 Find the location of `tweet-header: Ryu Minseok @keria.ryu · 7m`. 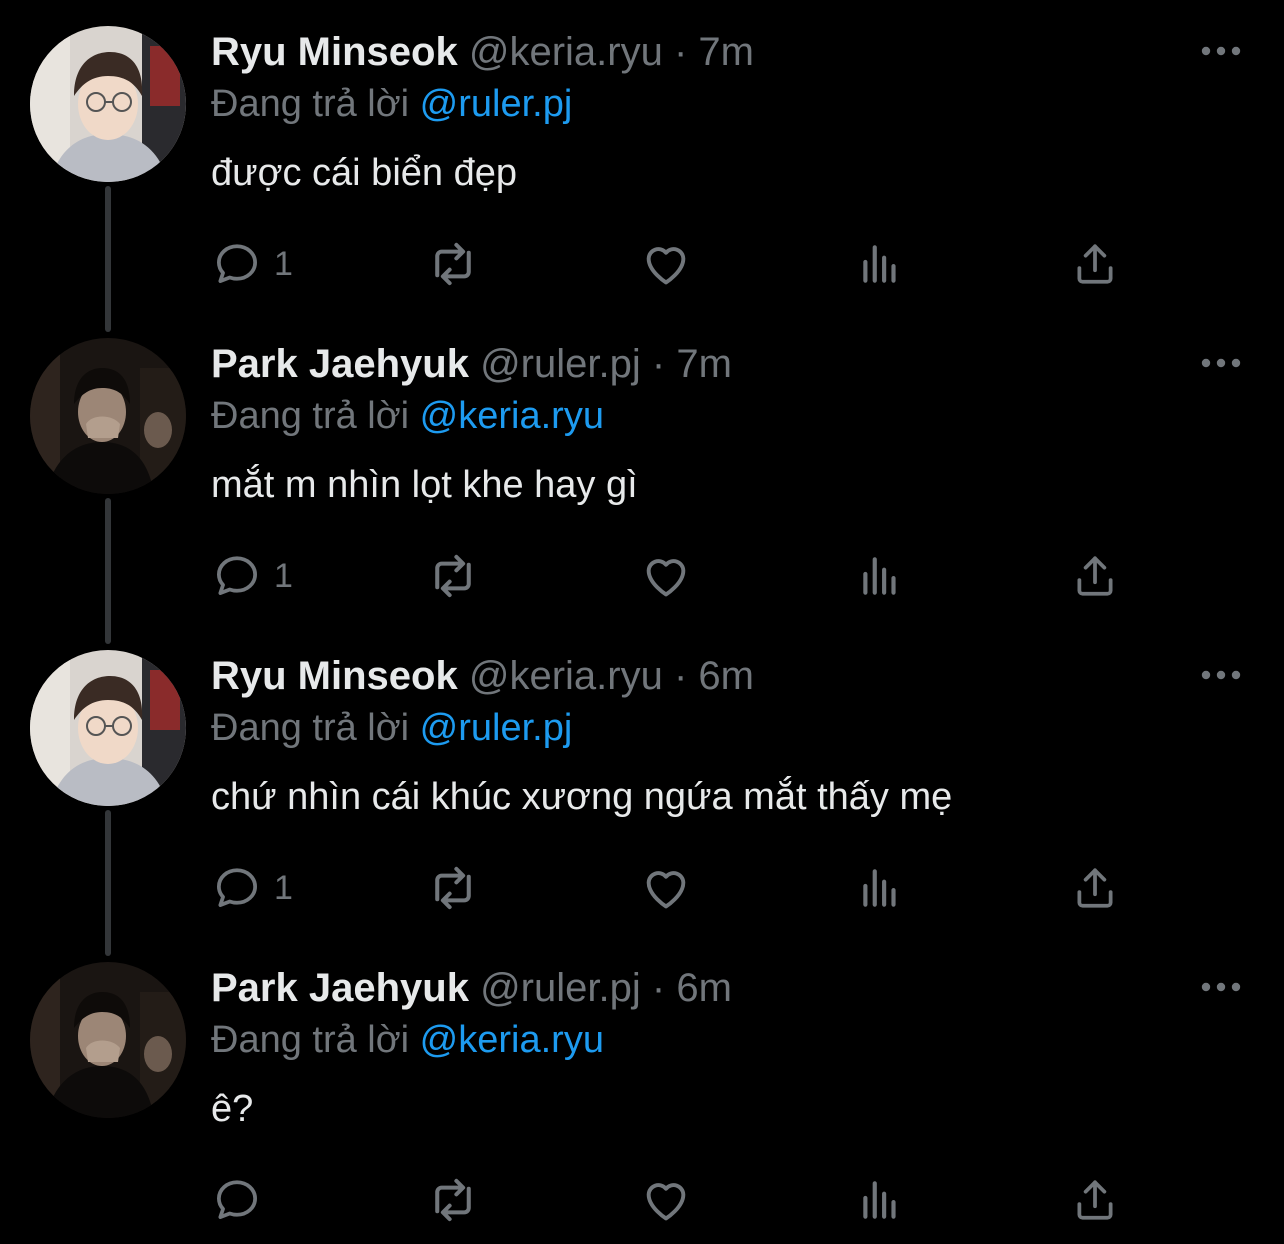

tweet-header: Ryu Minseok @keria.ryu · 7m is located at coordinates (482, 52).